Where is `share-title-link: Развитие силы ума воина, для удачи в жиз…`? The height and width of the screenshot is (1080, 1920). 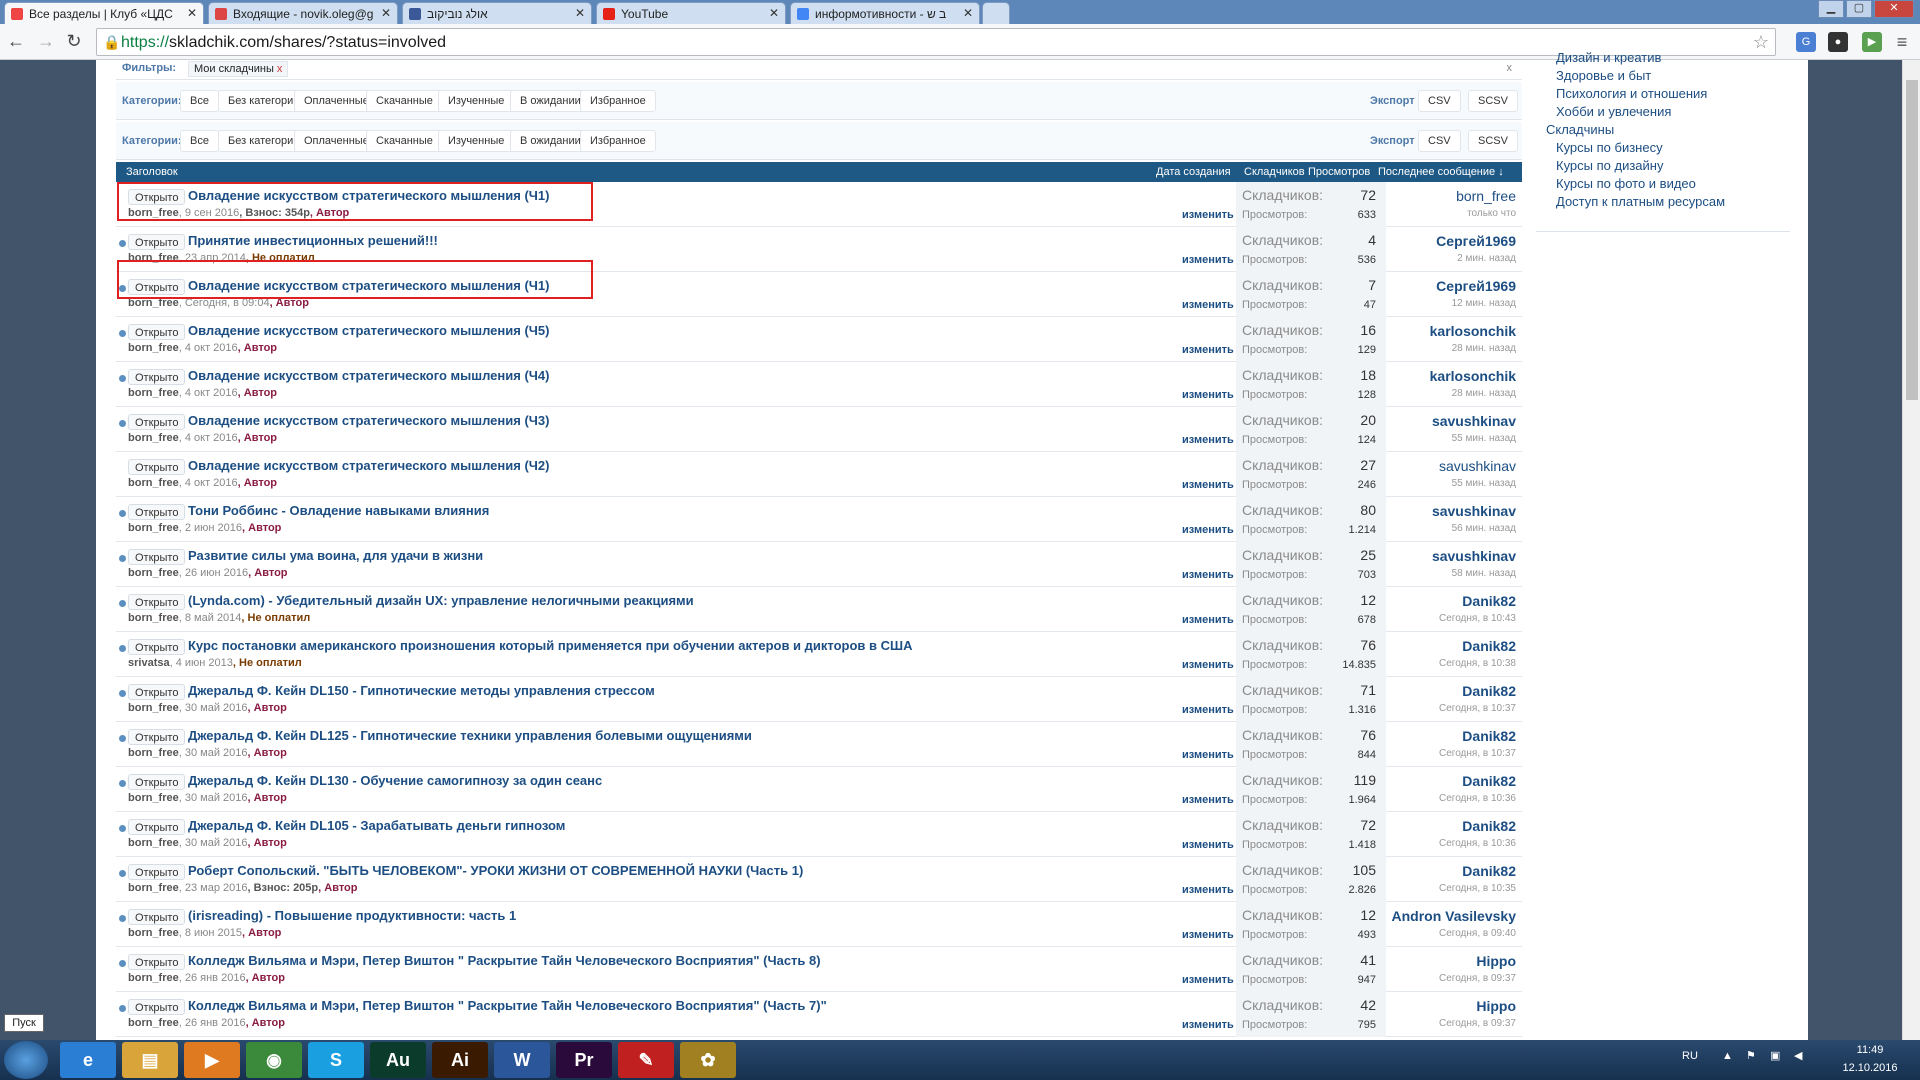
share-title-link: Развитие силы ума воина, для удачи в жиз… is located at coordinates (335, 555).